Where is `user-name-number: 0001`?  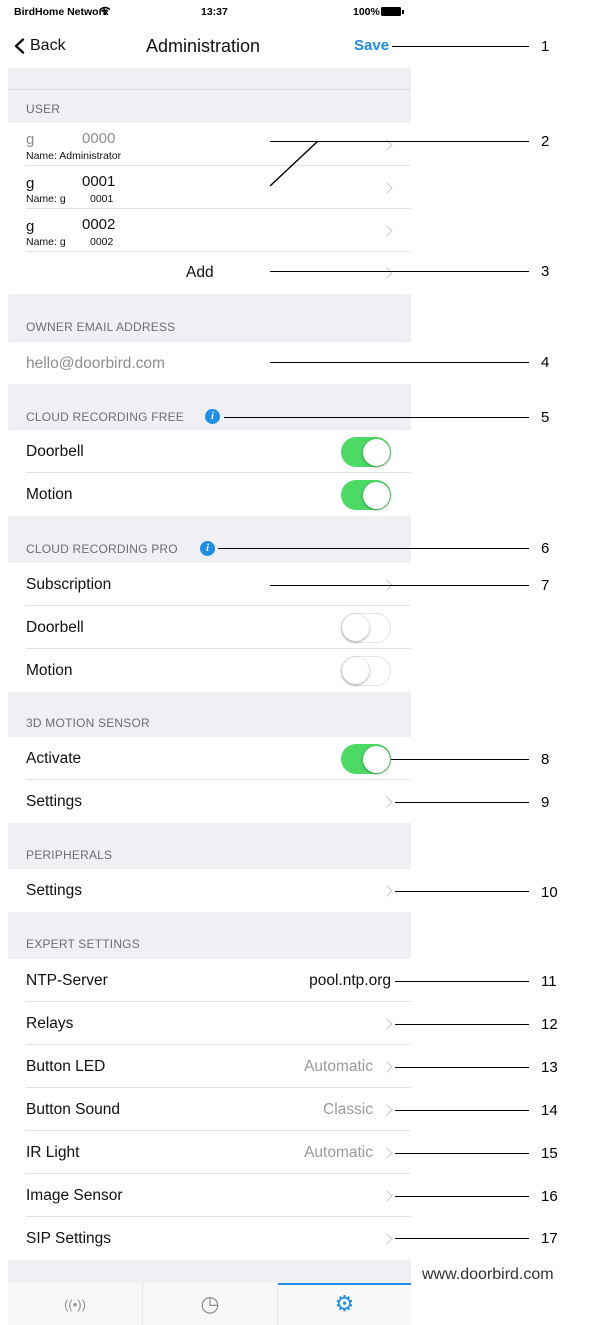 user-name-number: 0001 is located at coordinates (102, 199).